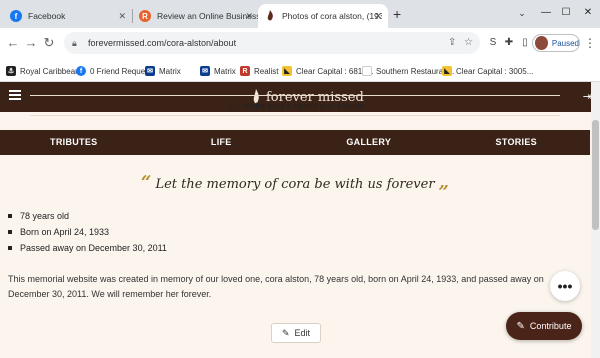  I want to click on address-bar: 🔒︎ forevermissed.com/cora-alston/about, so click(272, 43).